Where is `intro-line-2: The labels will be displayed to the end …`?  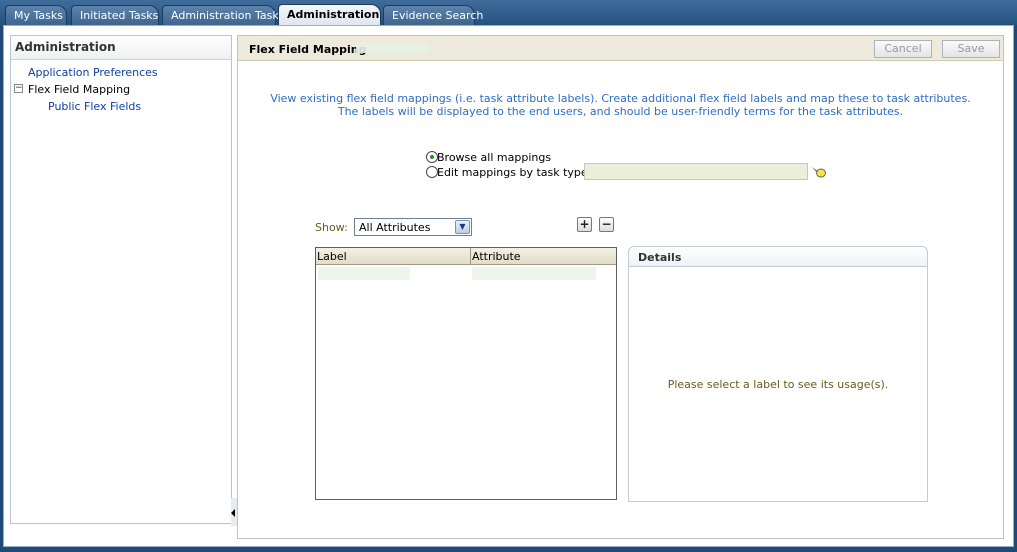 intro-line-2: The labels will be displayed to the end … is located at coordinates (620, 111).